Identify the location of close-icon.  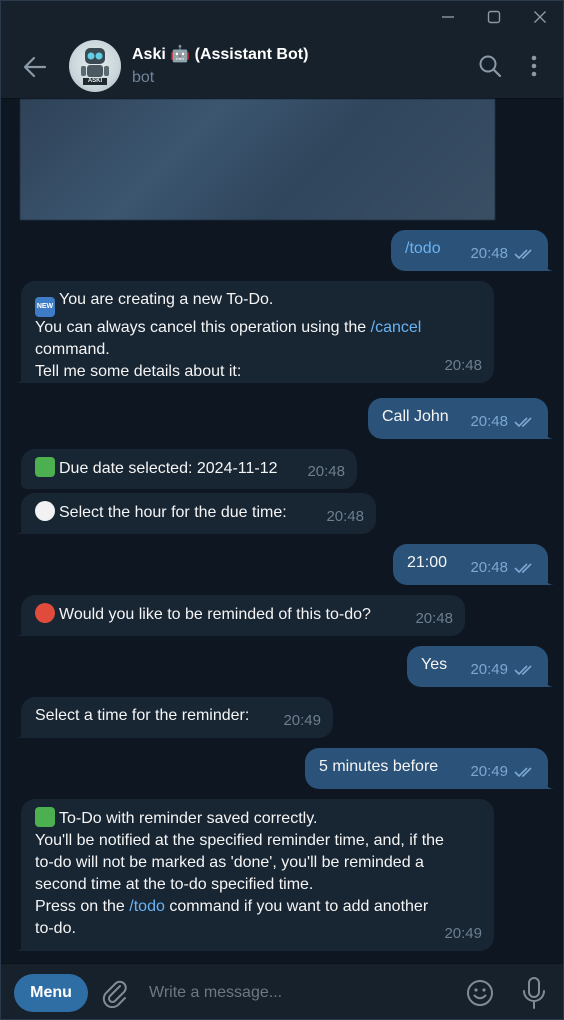
(540, 17).